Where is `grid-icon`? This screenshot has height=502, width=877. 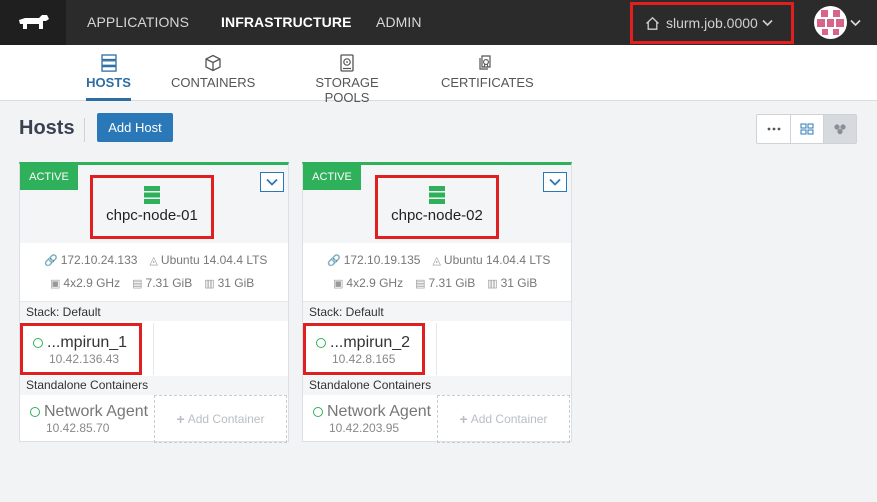 grid-icon is located at coordinates (807, 129).